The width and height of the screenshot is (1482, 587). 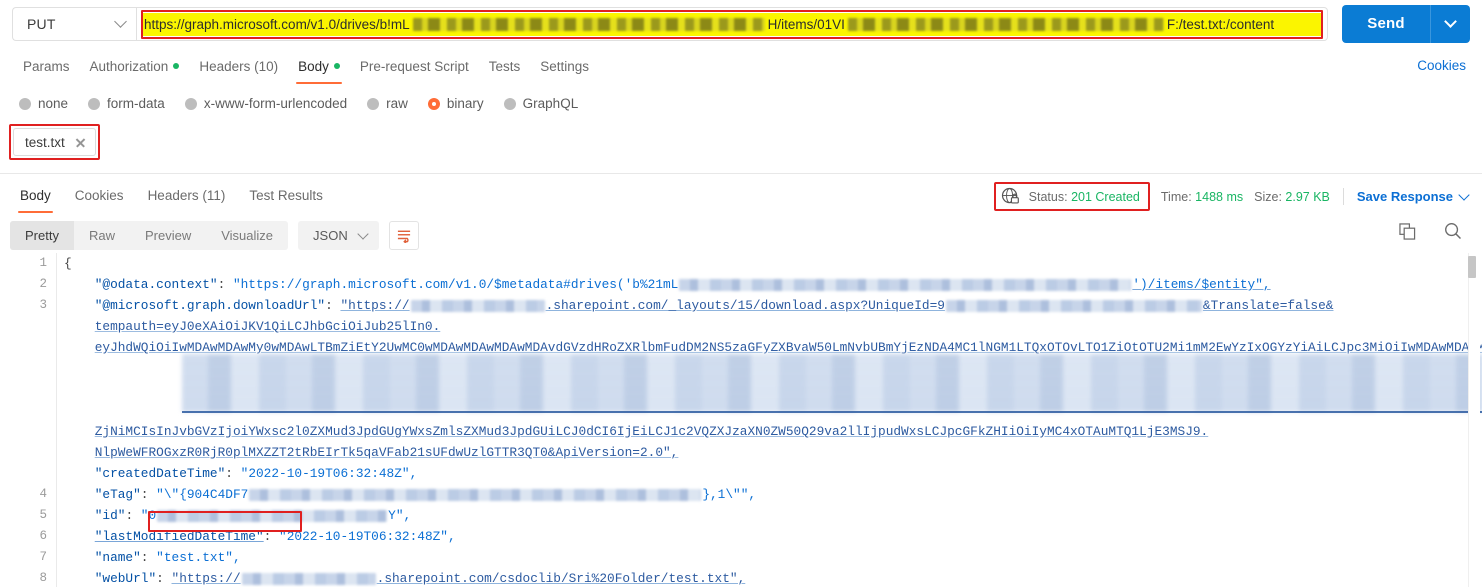 What do you see at coordinates (729, 494) in the screenshot?
I see `etag-value-end: },1\"",` at bounding box center [729, 494].